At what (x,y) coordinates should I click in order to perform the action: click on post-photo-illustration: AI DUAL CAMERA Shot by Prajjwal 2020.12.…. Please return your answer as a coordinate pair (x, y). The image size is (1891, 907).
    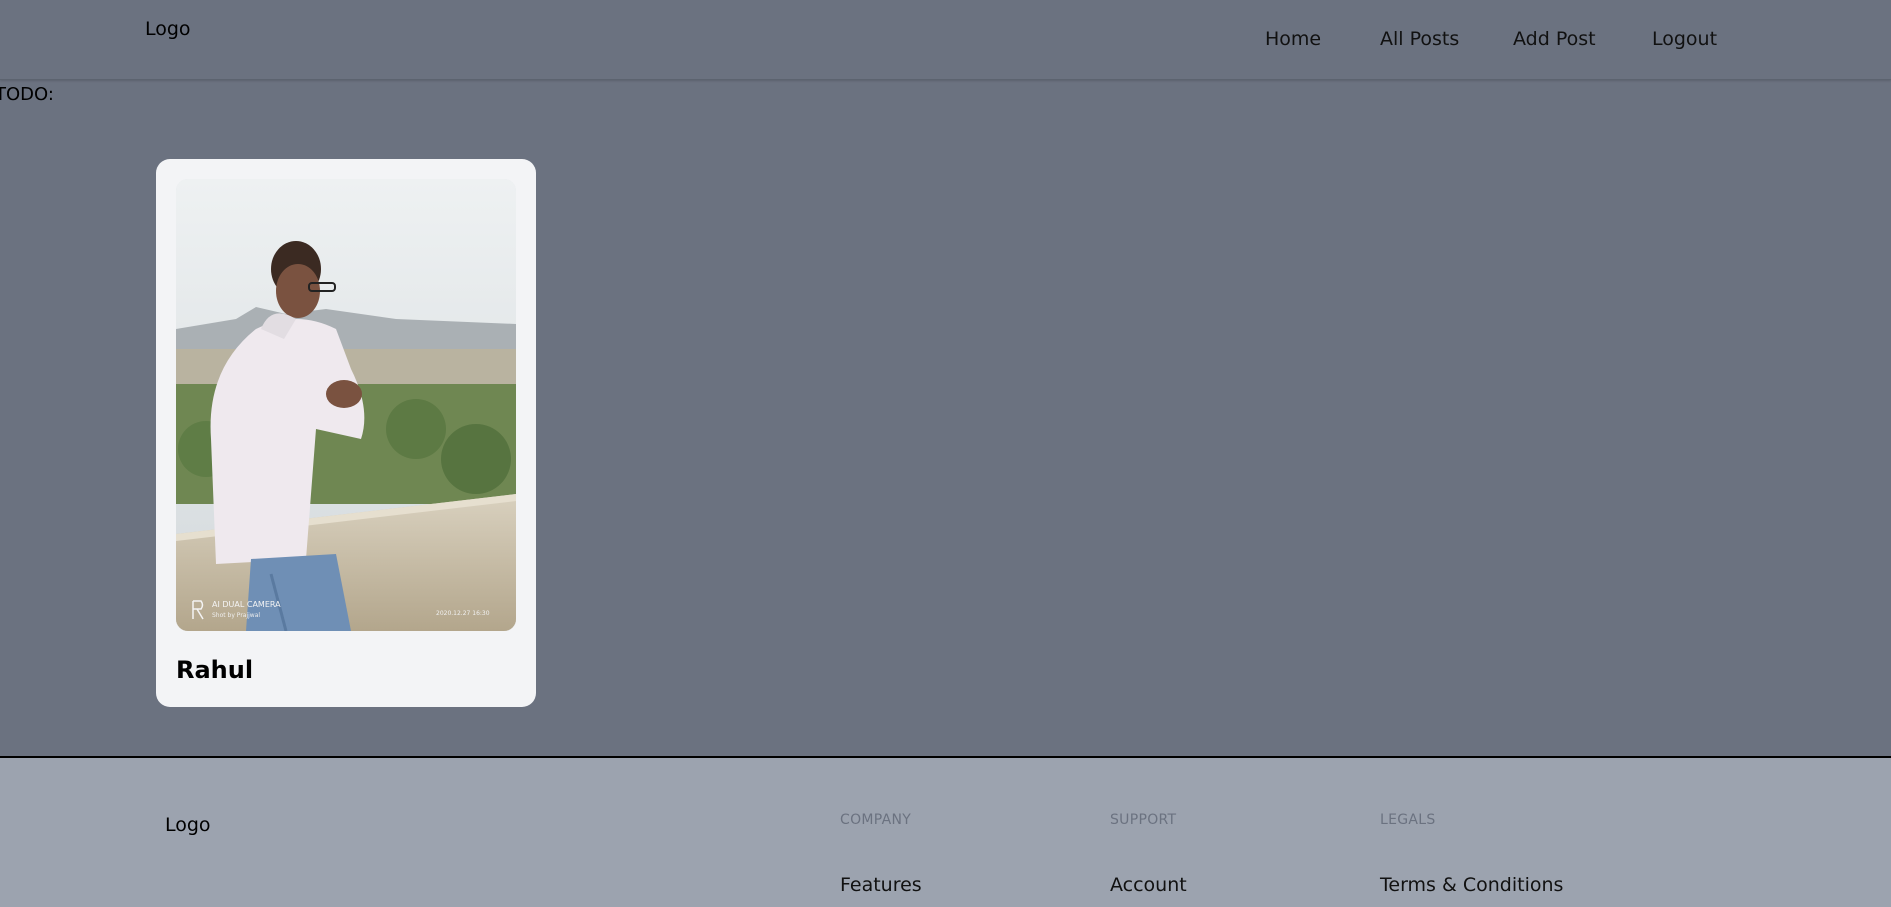
    Looking at the image, I should click on (346, 405).